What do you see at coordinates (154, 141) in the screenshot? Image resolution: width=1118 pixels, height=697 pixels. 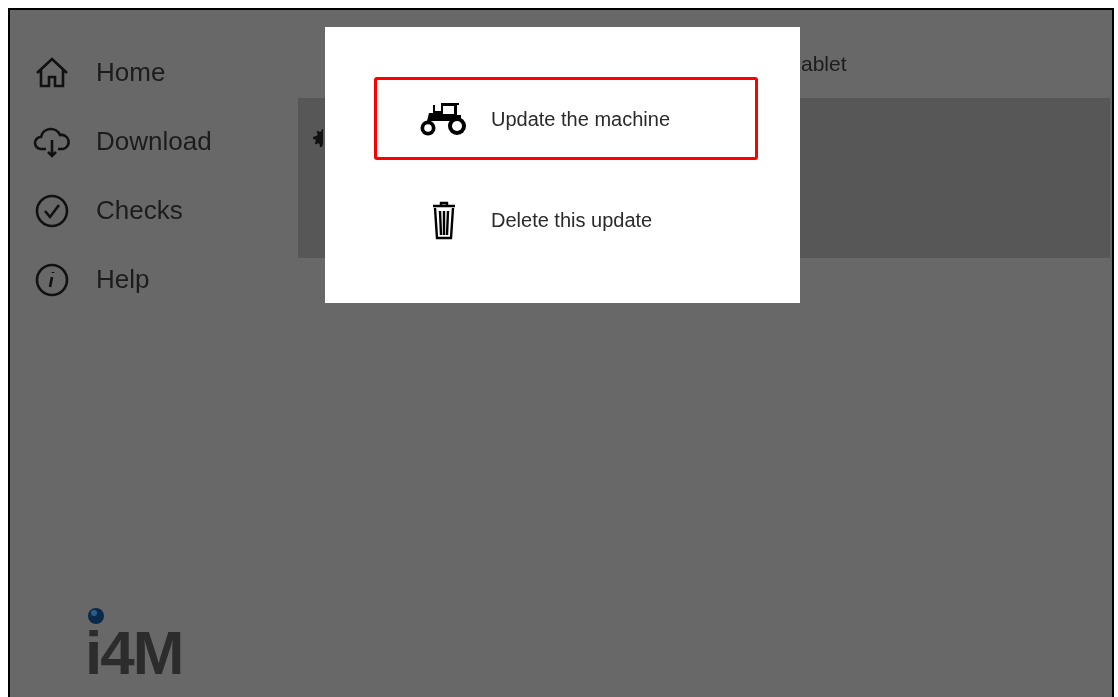 I see `sidebar-item-label: Download` at bounding box center [154, 141].